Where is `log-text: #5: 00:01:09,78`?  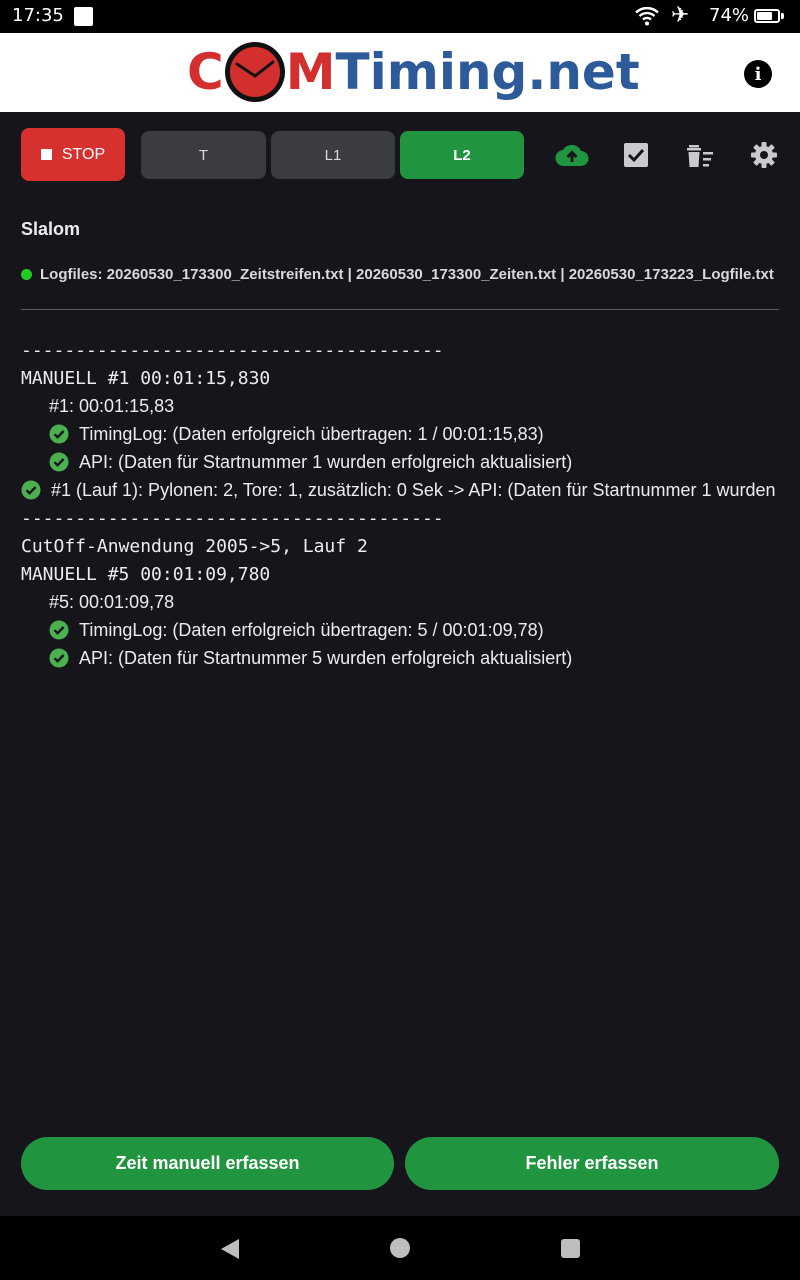 log-text: #5: 00:01:09,78 is located at coordinates (112, 601).